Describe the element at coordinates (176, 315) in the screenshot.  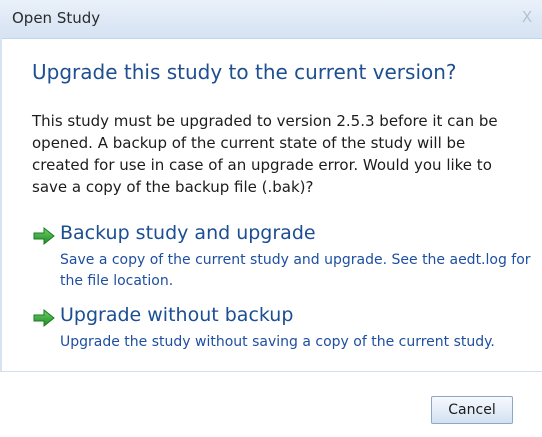
I see `option-title: Upgrade without backup` at that location.